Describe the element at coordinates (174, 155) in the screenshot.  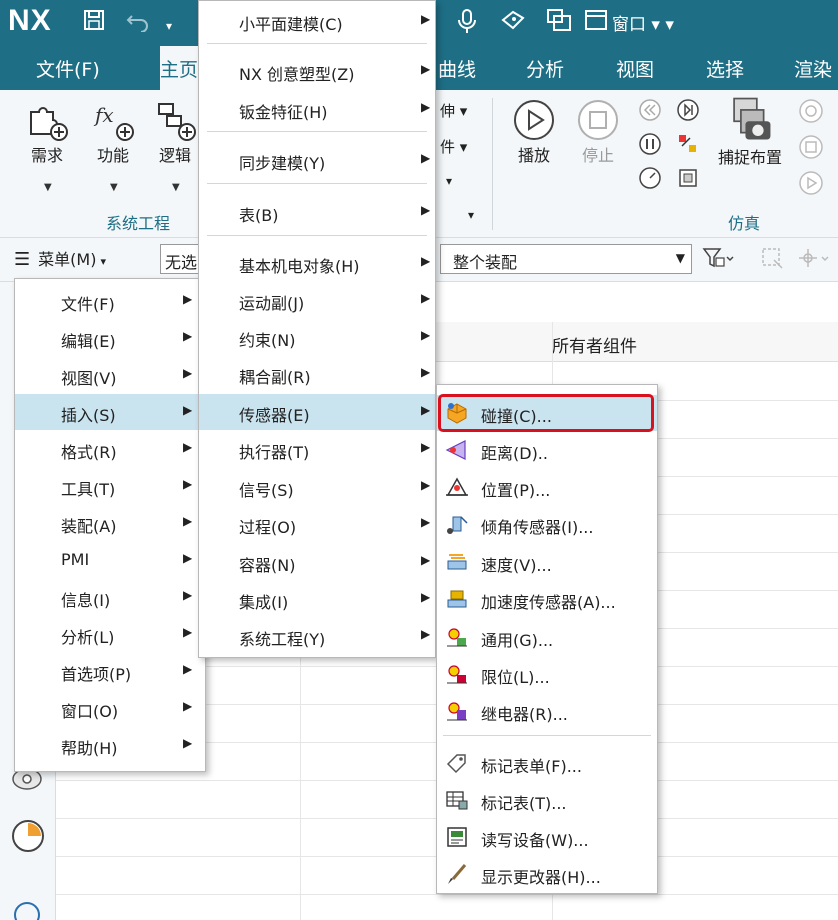
I see `logic-label: 逻辑` at that location.